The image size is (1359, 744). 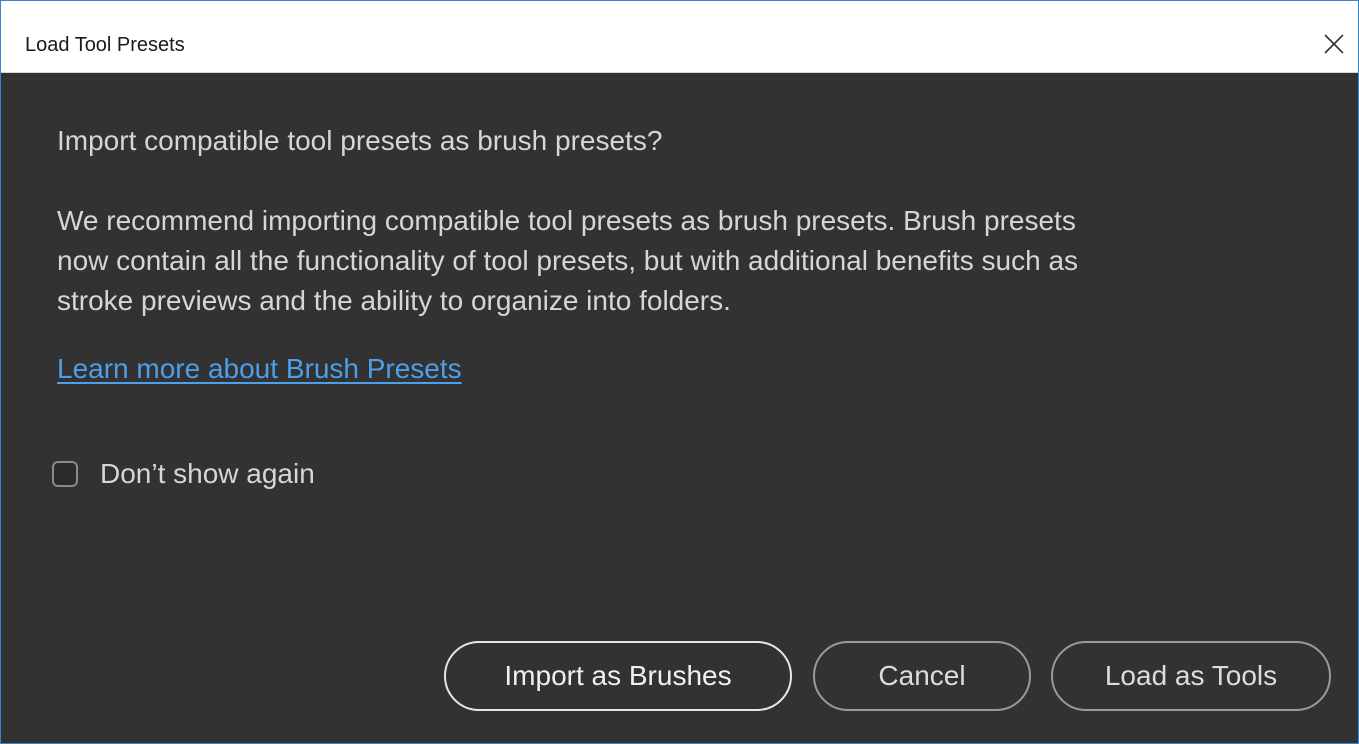 What do you see at coordinates (922, 676) in the screenshot?
I see `cancel-button: Cancel` at bounding box center [922, 676].